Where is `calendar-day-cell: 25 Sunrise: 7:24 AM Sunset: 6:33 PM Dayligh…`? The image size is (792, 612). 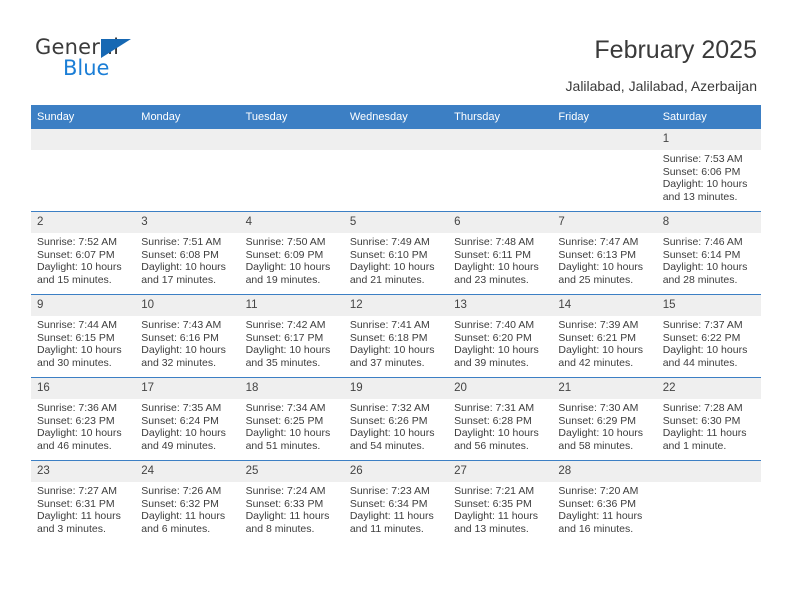 calendar-day-cell: 25 Sunrise: 7:24 AM Sunset: 6:33 PM Dayligh… is located at coordinates (291, 501).